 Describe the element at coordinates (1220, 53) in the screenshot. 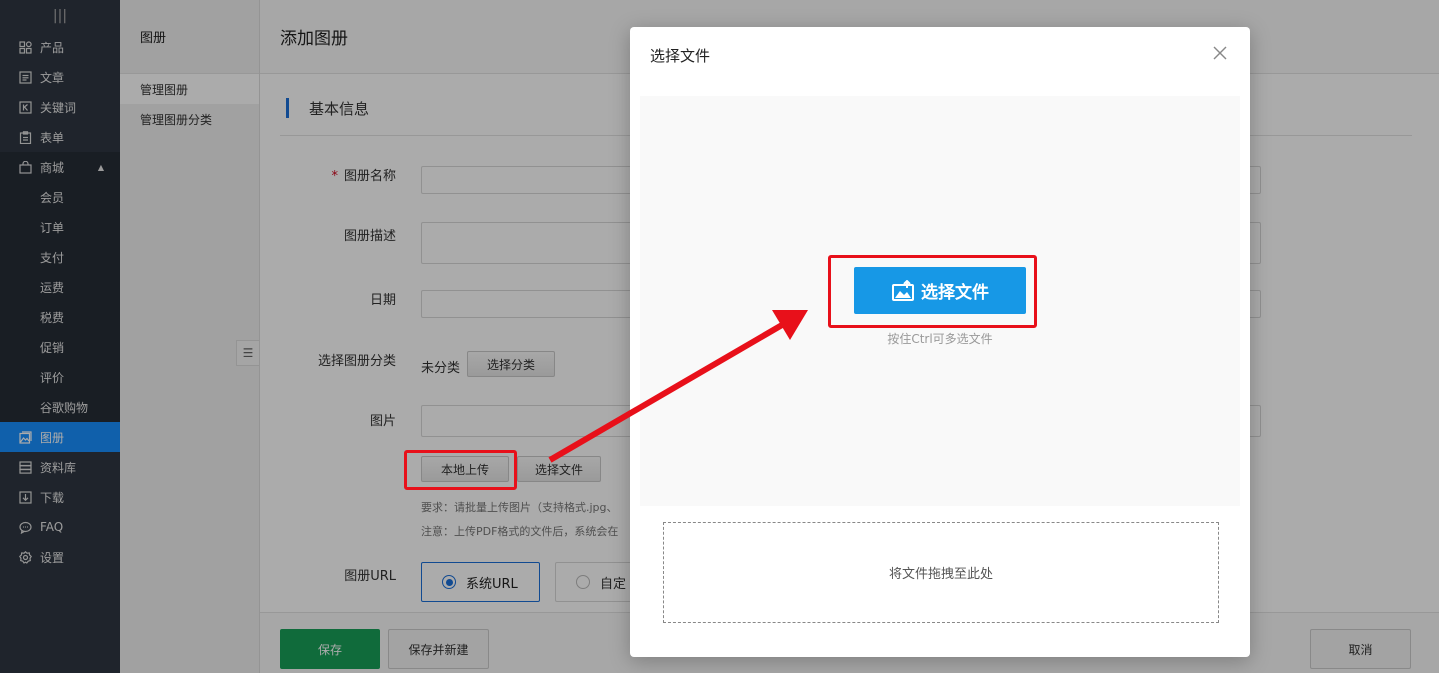

I see `close-icon` at that location.